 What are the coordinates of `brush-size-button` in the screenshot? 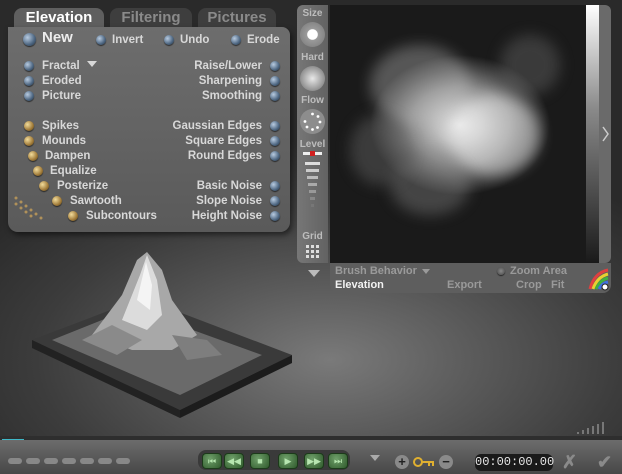 It's located at (312, 34).